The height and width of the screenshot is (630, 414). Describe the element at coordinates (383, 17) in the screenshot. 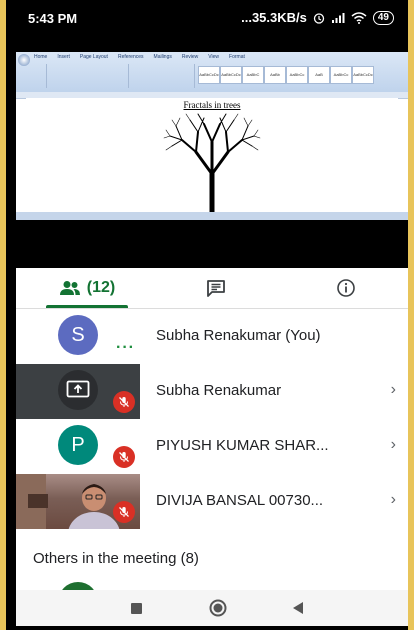

I see `battery-icon: 49` at that location.